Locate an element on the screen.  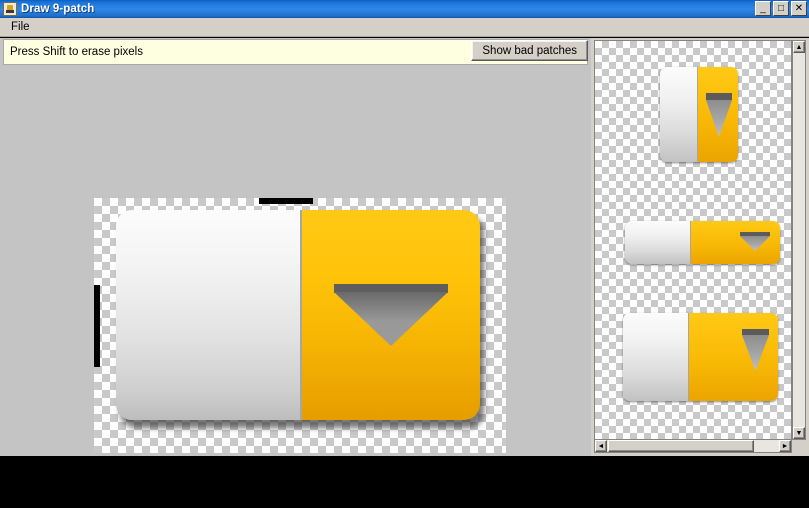
preview-horizontal-scrollbar: ◄ ► is located at coordinates (693, 446).